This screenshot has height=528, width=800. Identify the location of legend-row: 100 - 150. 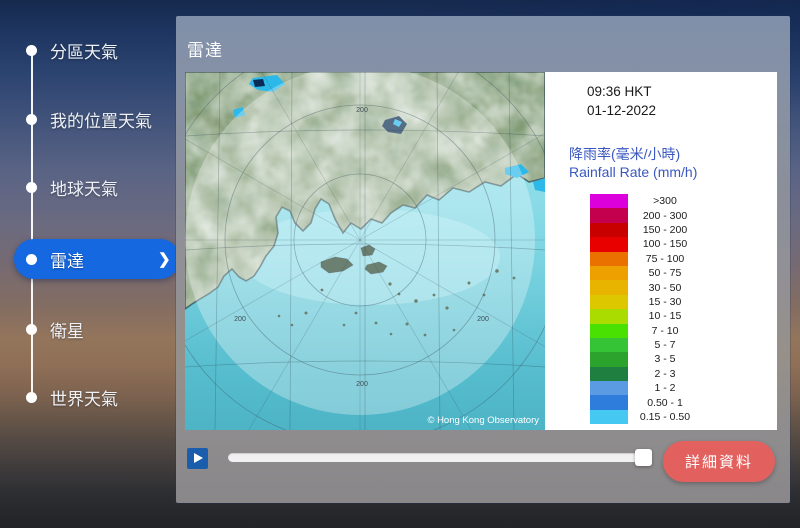
(646, 244).